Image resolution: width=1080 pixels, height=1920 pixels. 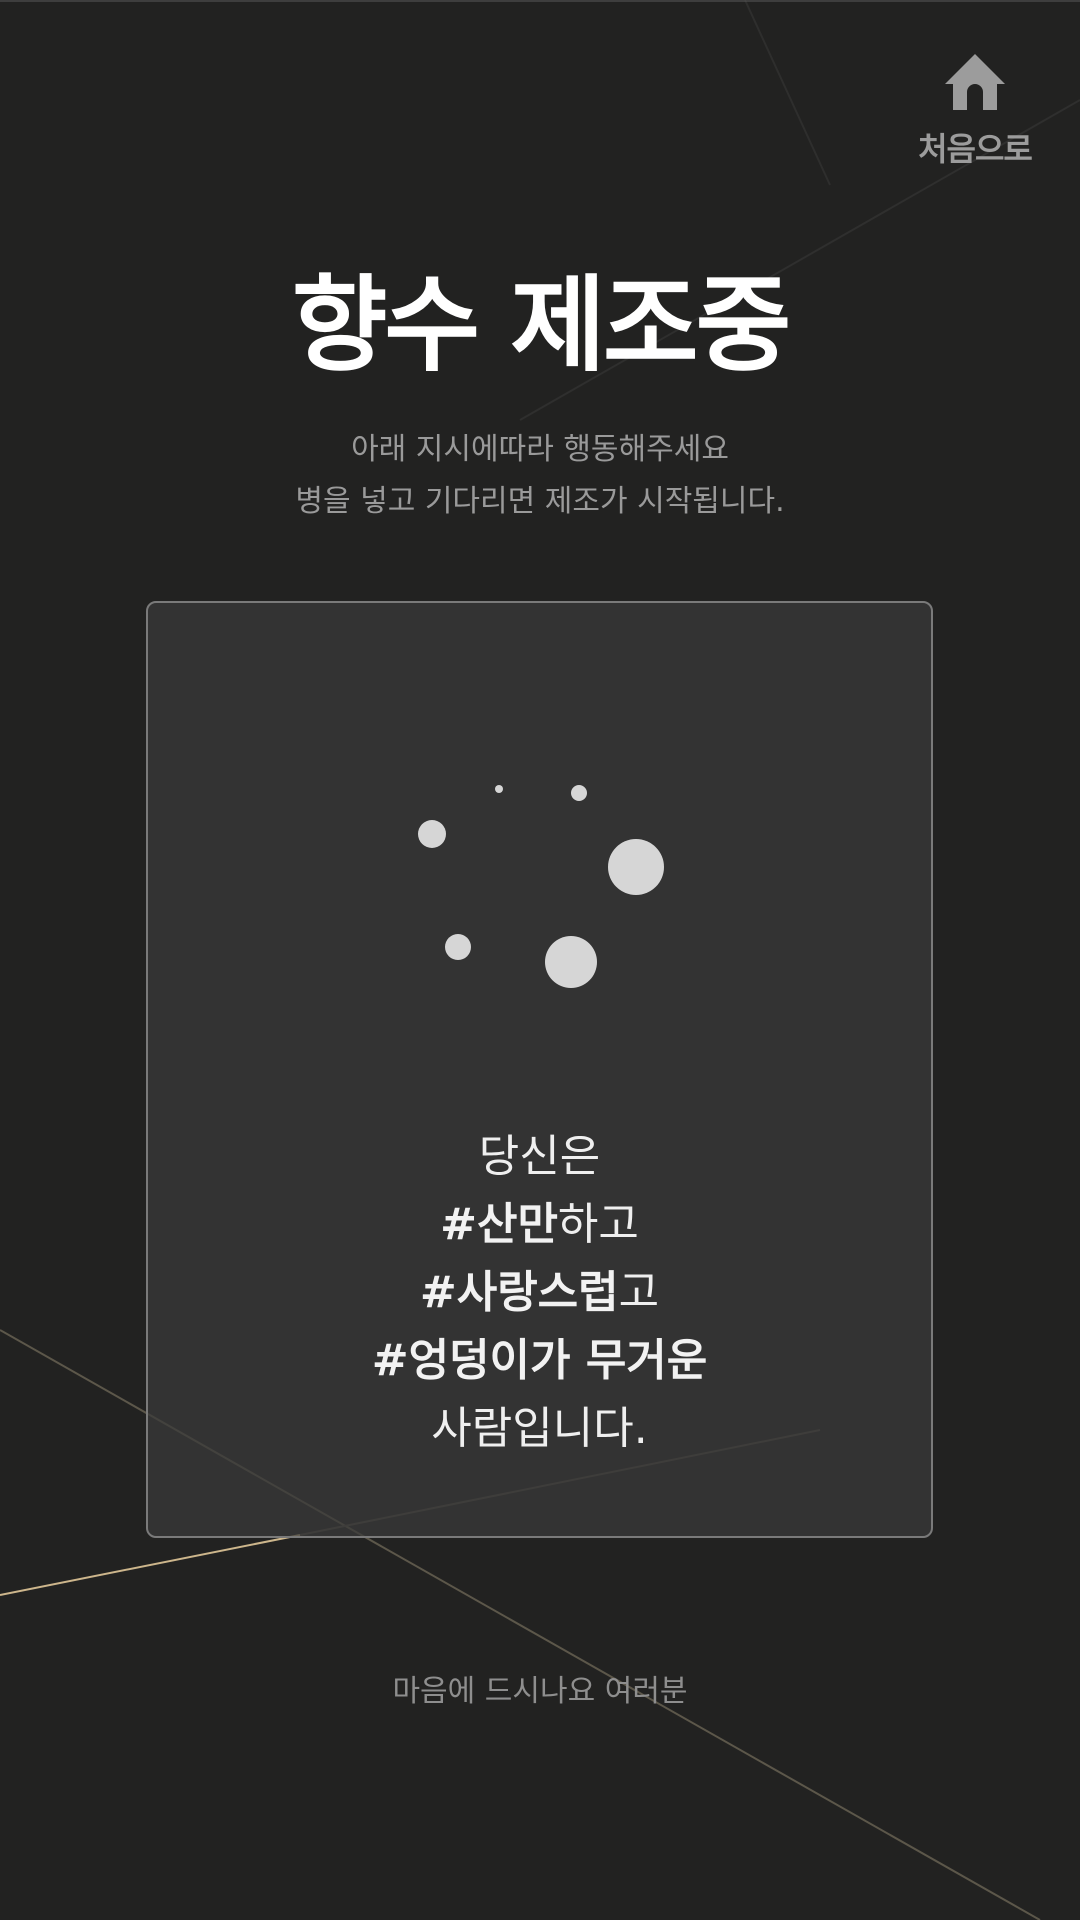 I want to click on result-trait: #엉덩이가 무거운, so click(x=539, y=1361).